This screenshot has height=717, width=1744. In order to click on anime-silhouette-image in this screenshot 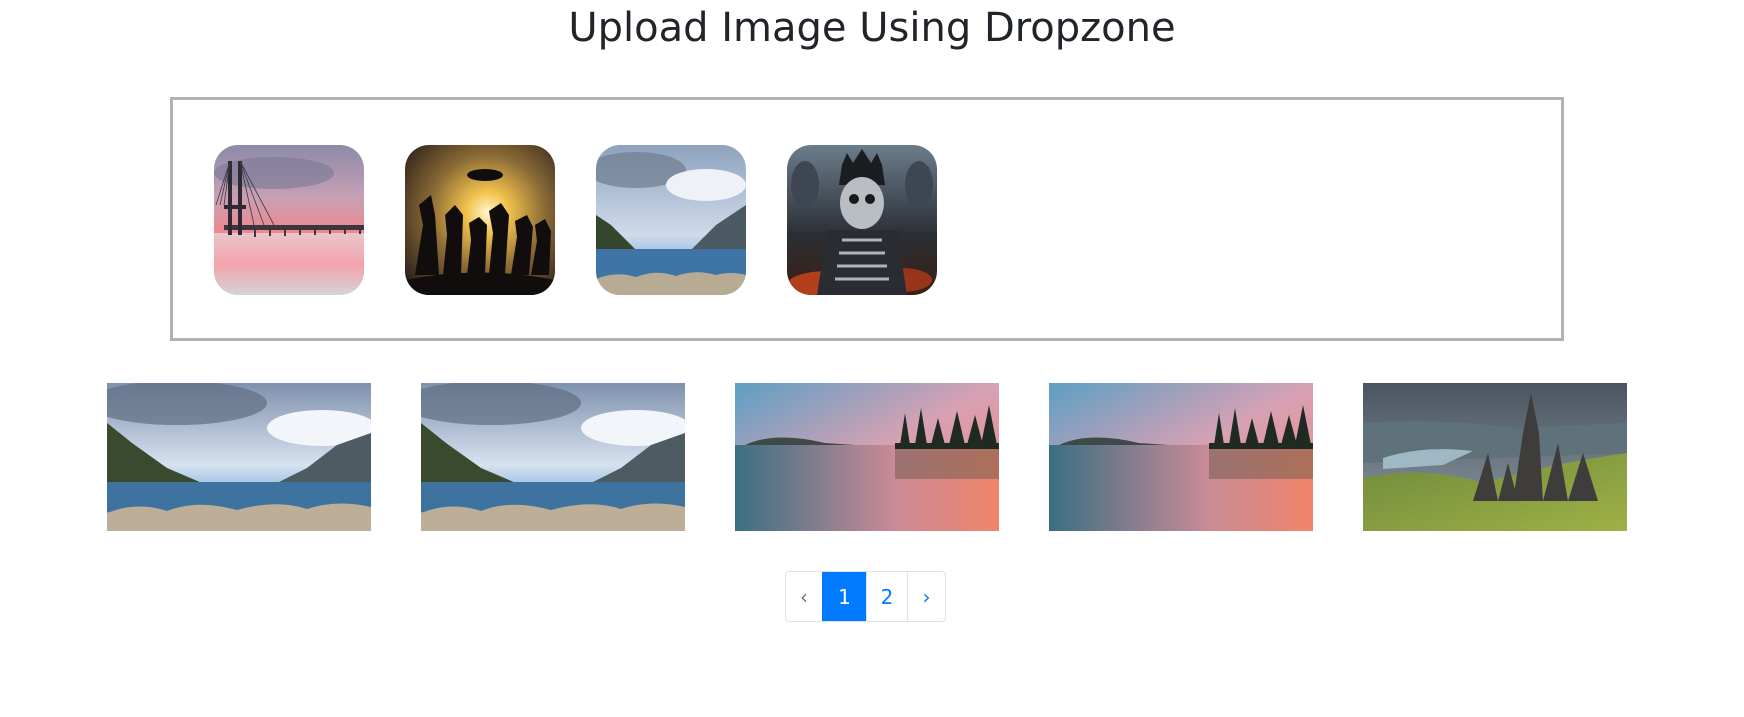, I will do `click(480, 220)`.